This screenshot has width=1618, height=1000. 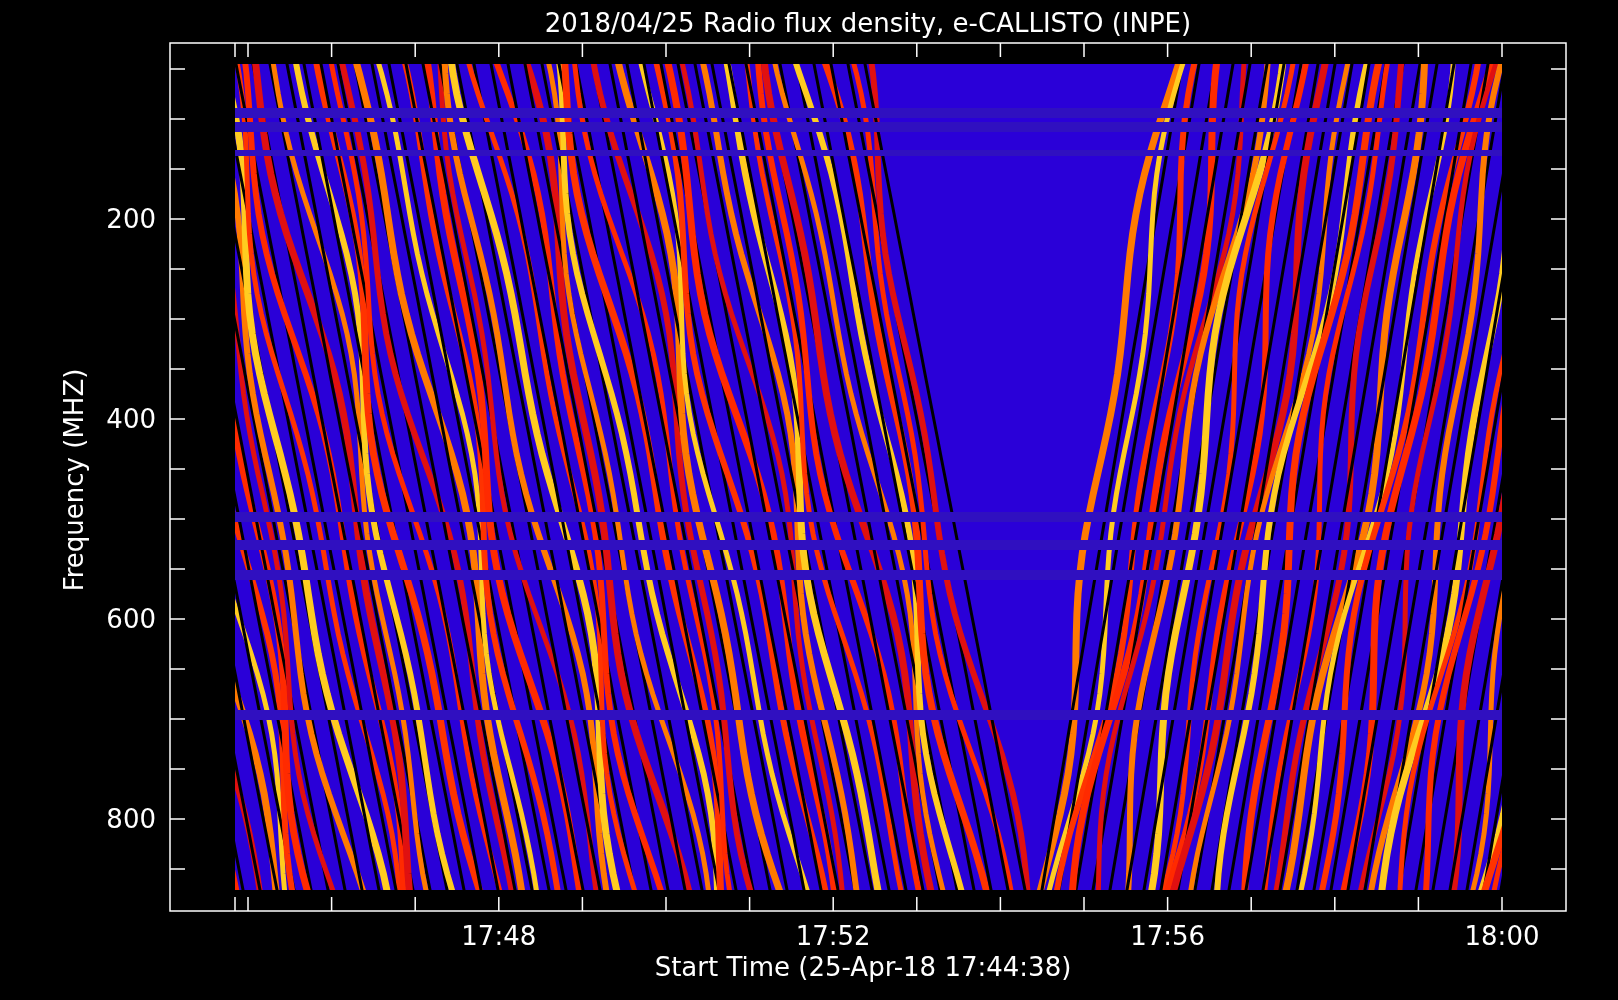 I want to click on x-axis-label: Start Time (25-Apr-18 17:44:38), so click(x=863, y=967).